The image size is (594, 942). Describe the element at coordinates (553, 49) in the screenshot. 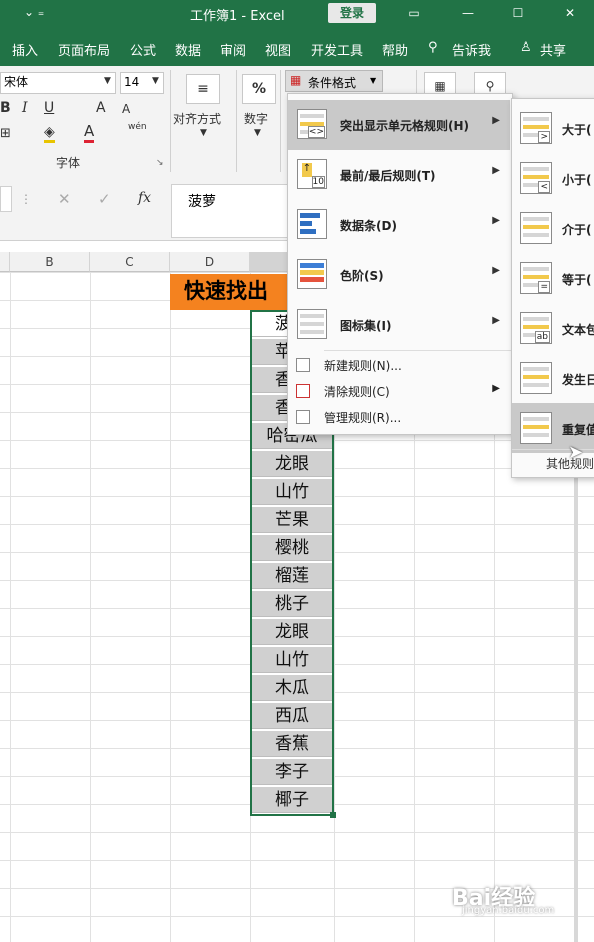

I see `share-button: 共享` at that location.